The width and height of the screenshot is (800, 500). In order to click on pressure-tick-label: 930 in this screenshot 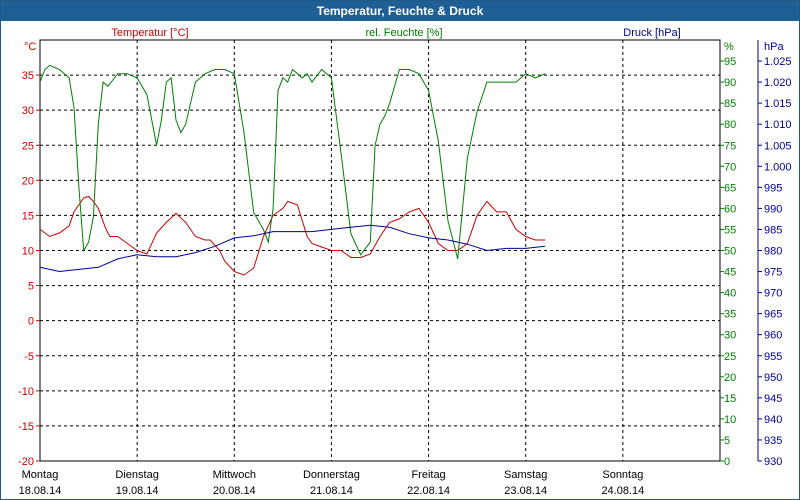, I will do `click(773, 462)`.